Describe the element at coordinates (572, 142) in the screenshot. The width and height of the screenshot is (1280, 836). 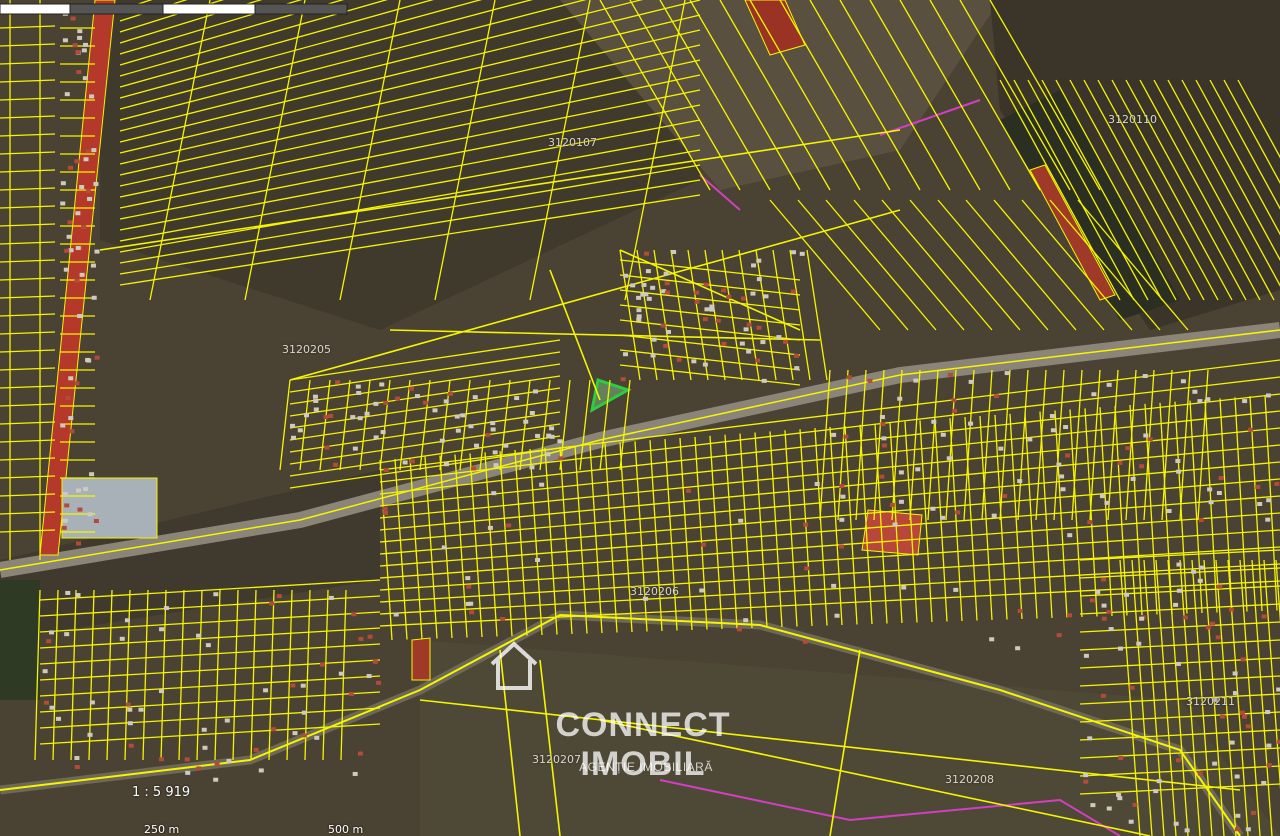
I see `sector-label-3120107: 3120107` at that location.